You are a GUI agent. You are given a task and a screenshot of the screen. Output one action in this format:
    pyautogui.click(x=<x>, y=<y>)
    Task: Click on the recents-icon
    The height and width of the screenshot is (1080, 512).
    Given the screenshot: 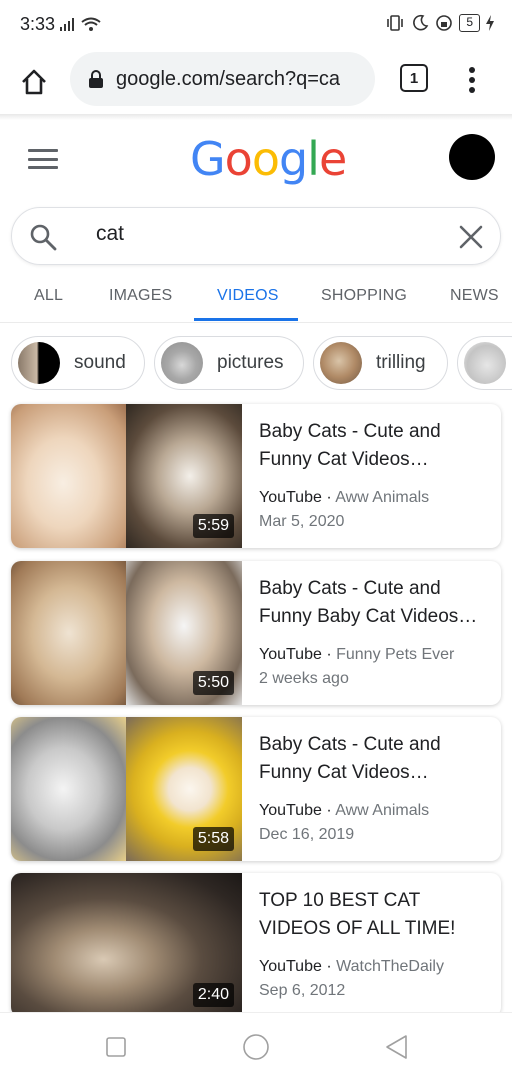 What is the action you would take?
    pyautogui.click(x=116, y=1047)
    